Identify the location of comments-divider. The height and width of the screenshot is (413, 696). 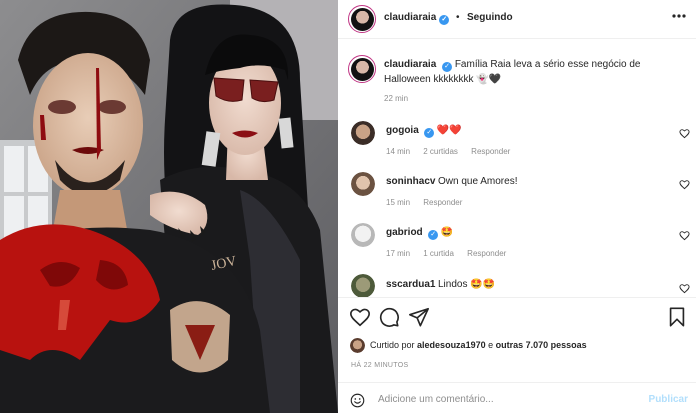
(517, 297).